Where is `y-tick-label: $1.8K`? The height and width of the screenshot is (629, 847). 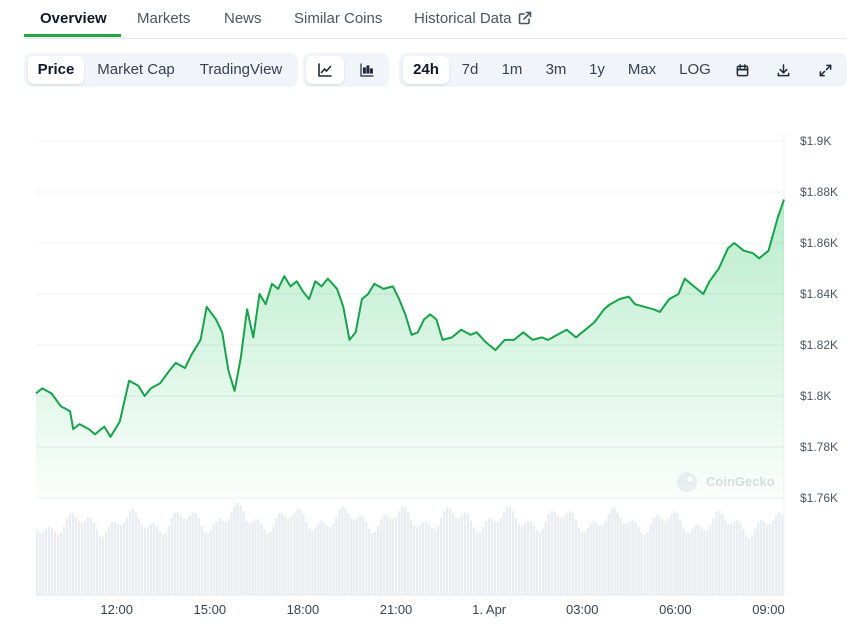 y-tick-label: $1.8K is located at coordinates (815, 396).